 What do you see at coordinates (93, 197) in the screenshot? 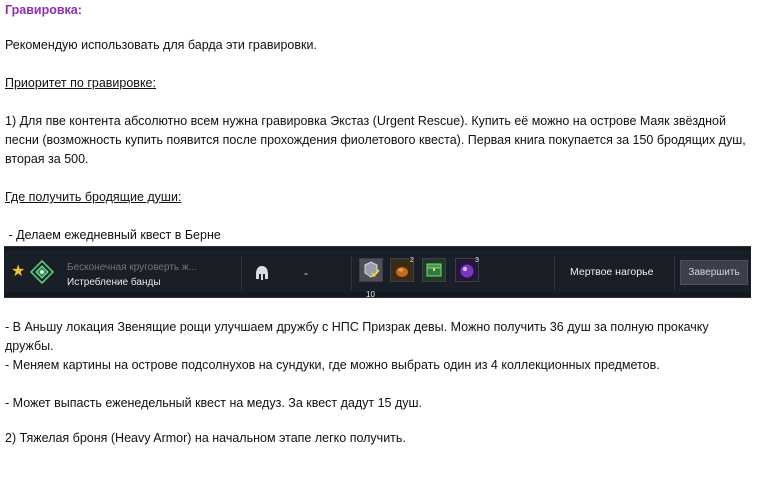
I see `souls-heading: Где получить бродящие души:` at bounding box center [93, 197].